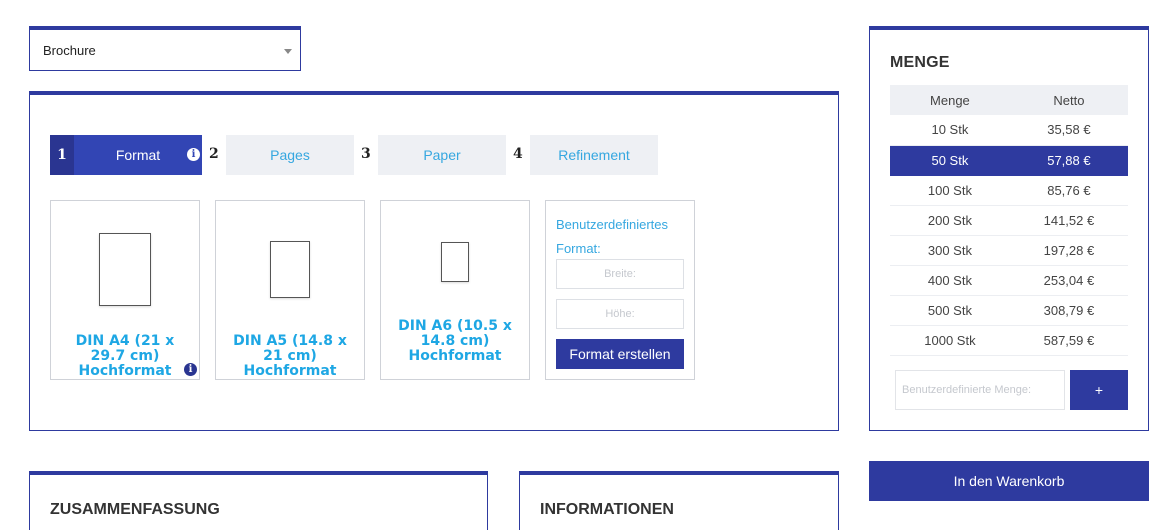  I want to click on height-input, so click(620, 314).